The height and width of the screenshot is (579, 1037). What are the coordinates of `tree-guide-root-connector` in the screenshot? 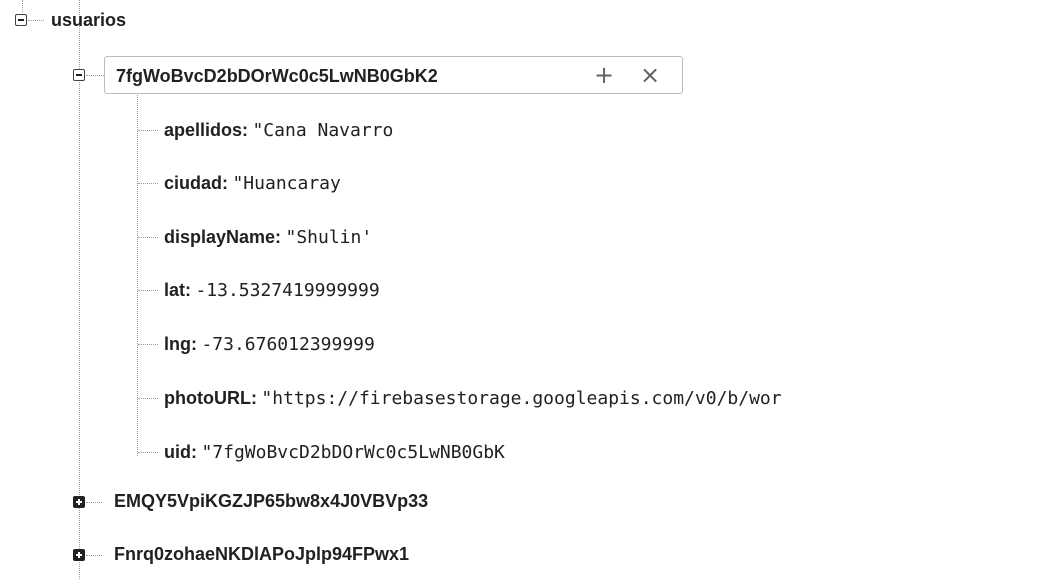 It's located at (36, 20).